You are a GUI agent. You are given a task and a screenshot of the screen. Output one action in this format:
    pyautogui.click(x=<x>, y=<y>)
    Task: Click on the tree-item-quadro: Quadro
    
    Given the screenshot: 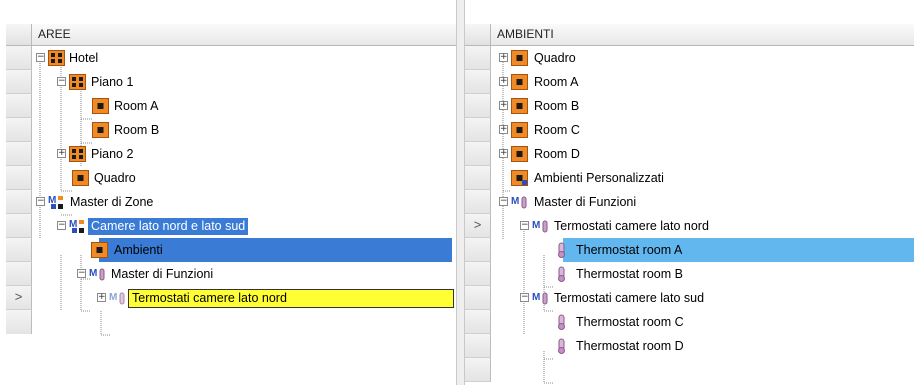 What is the action you would take?
    pyautogui.click(x=244, y=178)
    